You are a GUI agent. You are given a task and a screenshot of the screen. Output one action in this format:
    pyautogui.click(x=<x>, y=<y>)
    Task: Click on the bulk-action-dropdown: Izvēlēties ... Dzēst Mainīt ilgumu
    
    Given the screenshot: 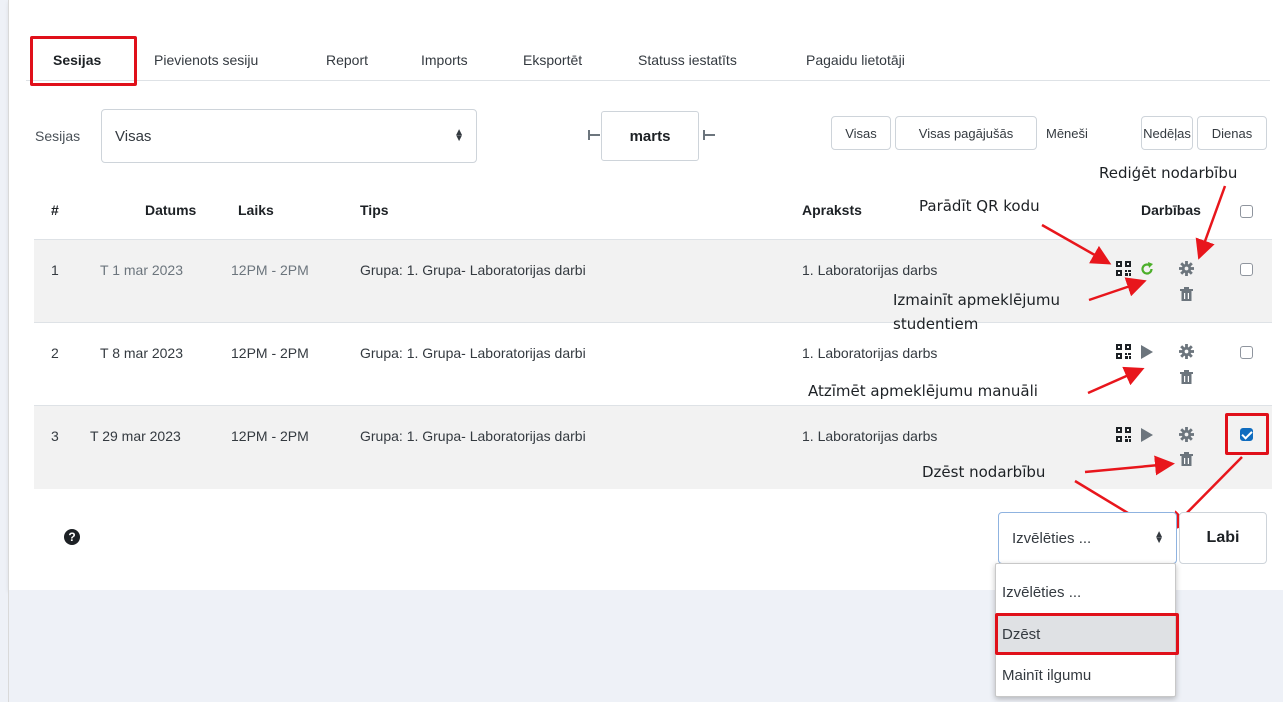 What is the action you would take?
    pyautogui.click(x=1085, y=630)
    